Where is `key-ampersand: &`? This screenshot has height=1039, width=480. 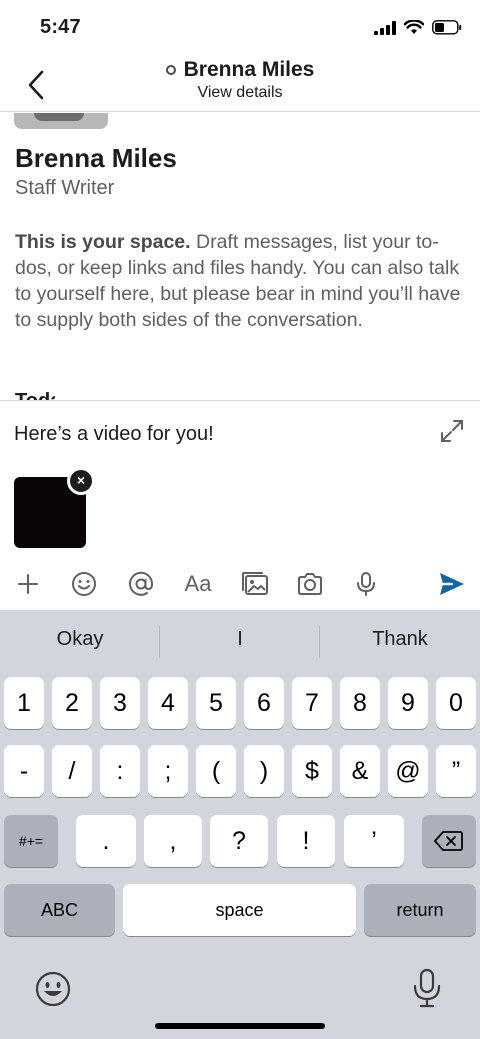 key-ampersand: & is located at coordinates (360, 771).